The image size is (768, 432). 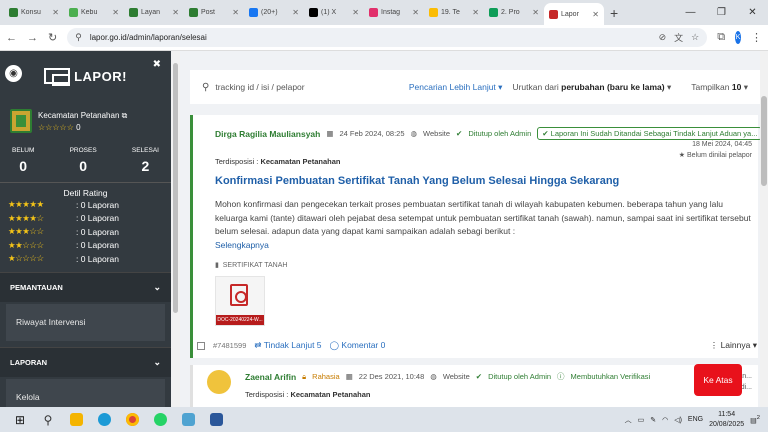 What do you see at coordinates (151, 12) in the screenshot?
I see `tab-label: Layan` at bounding box center [151, 12].